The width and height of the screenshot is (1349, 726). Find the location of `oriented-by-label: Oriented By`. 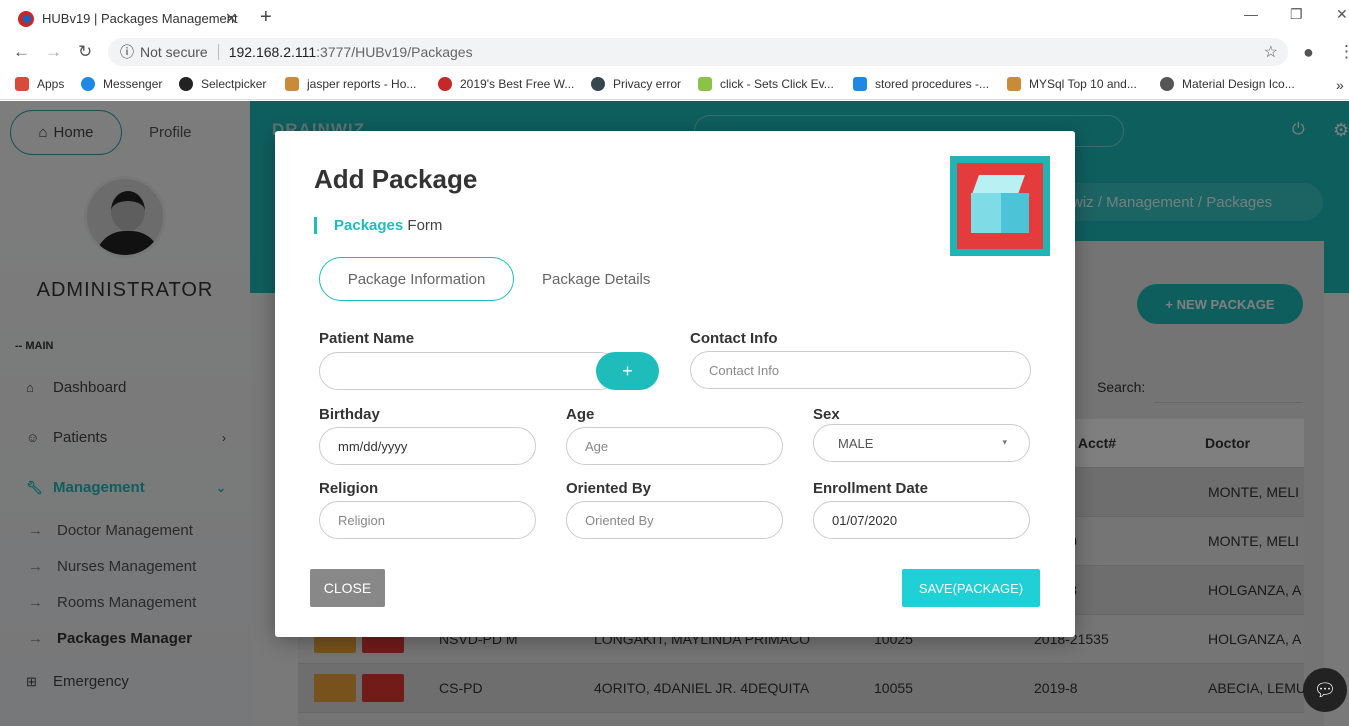

oriented-by-label: Oriented By is located at coordinates (609, 488).